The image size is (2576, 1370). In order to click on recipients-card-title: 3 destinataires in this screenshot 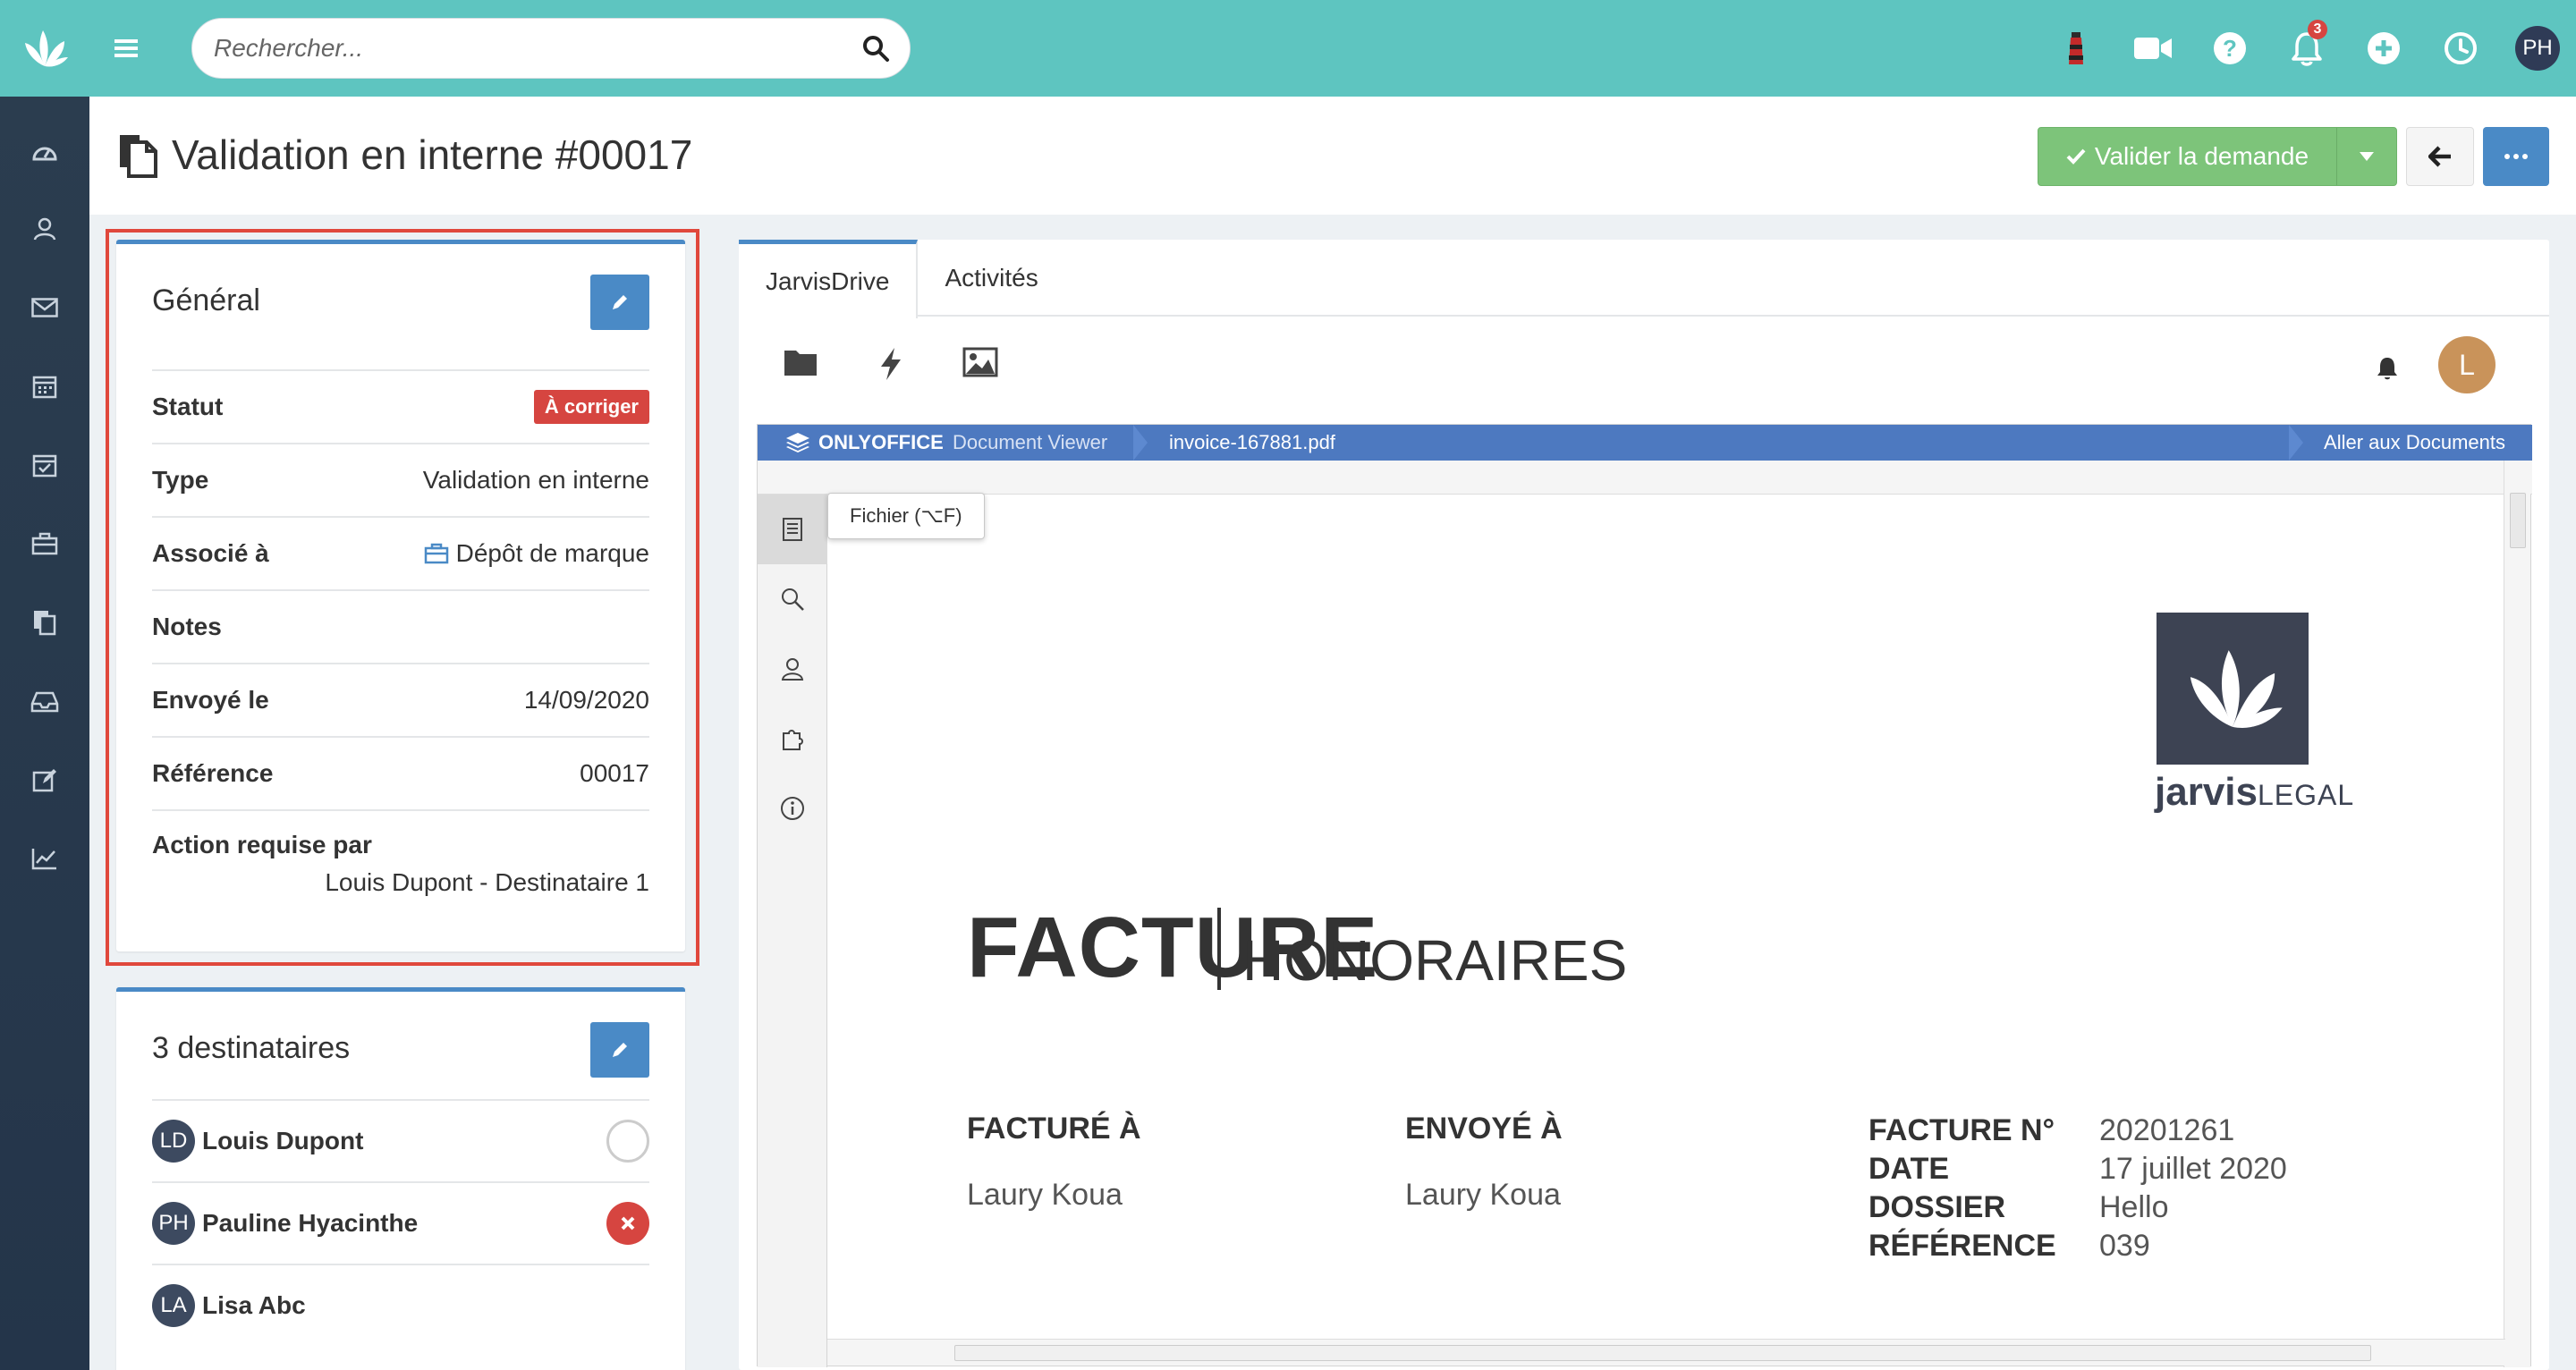, I will do `click(251, 1048)`.